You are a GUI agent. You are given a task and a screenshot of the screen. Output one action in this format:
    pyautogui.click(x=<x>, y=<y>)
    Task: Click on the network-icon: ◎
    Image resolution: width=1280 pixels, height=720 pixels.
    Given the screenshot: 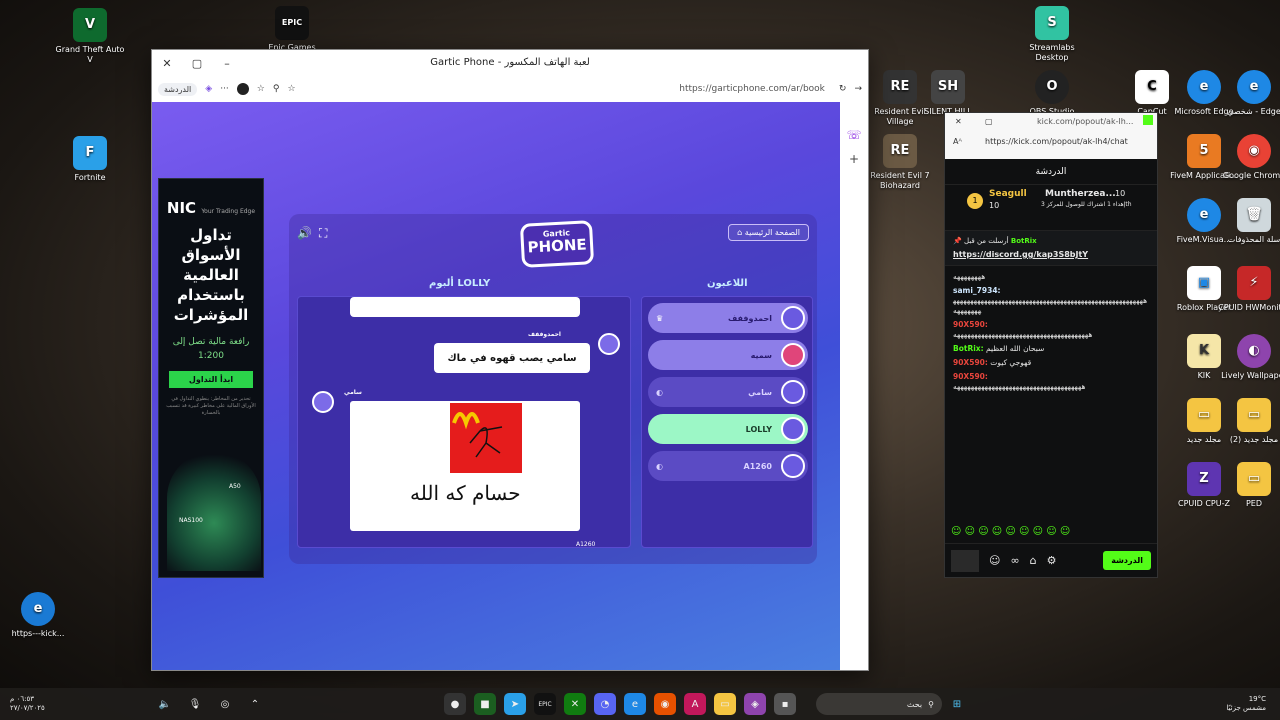 What is the action you would take?
    pyautogui.click(x=225, y=704)
    